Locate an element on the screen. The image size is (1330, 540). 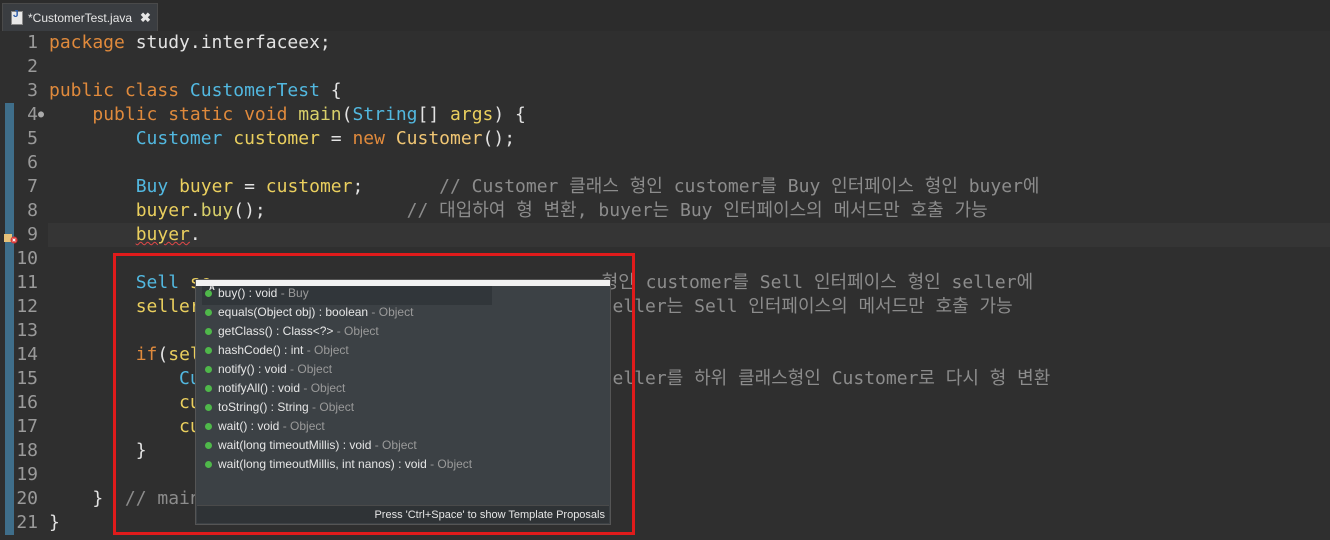
code-token: ) { is located at coordinates (509, 114).